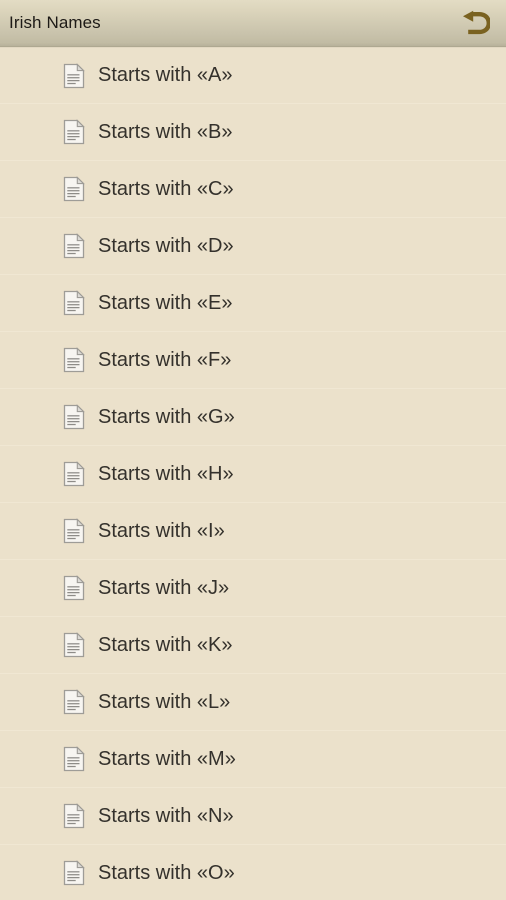  I want to click on list-item-label: Starts with «B», so click(165, 131).